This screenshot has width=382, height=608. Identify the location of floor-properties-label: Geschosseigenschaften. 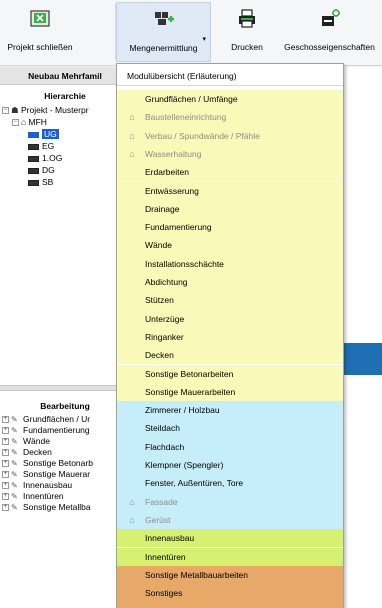
(329, 47).